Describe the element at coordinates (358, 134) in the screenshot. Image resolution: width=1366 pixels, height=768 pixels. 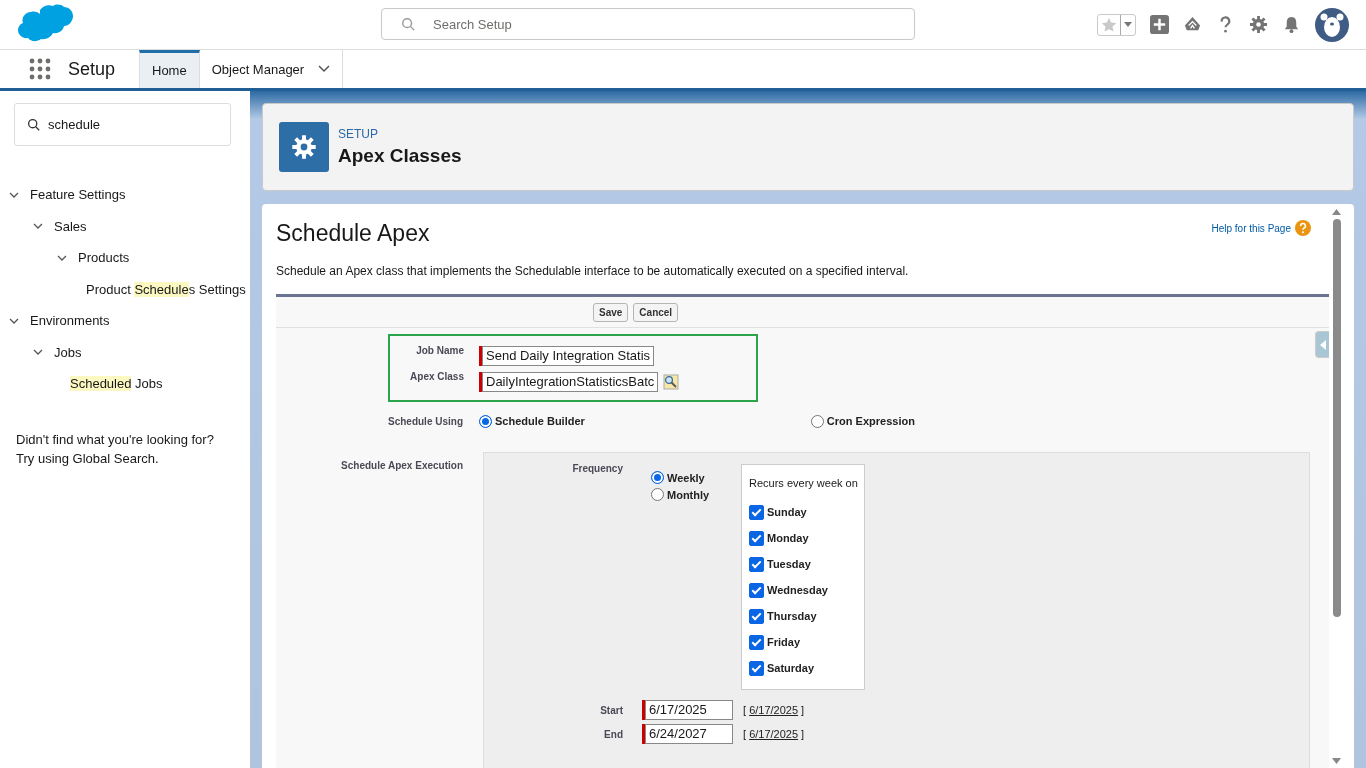
I see `breadcrumb-label: SETUP` at that location.